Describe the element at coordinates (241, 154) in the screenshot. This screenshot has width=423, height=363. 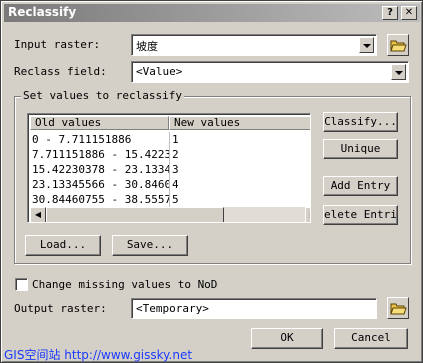
I see `table-cell-new: 2` at that location.